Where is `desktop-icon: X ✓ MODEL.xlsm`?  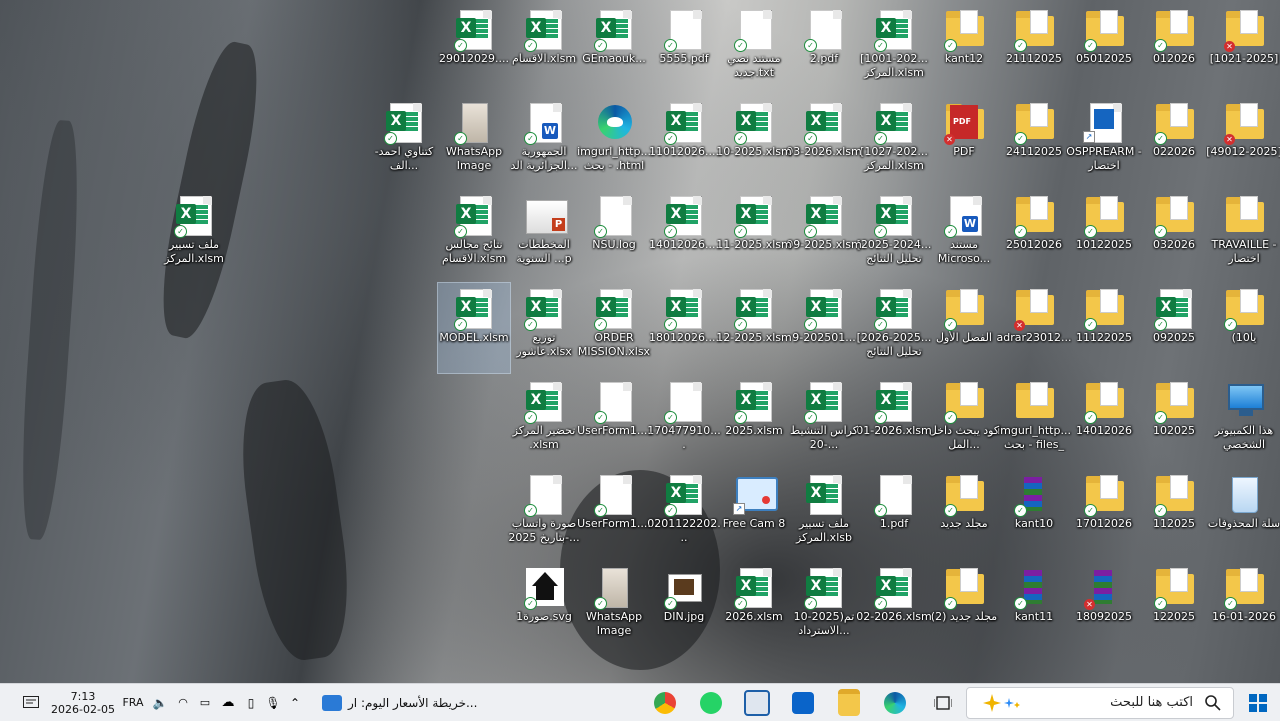
desktop-icon: X ✓ MODEL.xlsm is located at coordinates (474, 328).